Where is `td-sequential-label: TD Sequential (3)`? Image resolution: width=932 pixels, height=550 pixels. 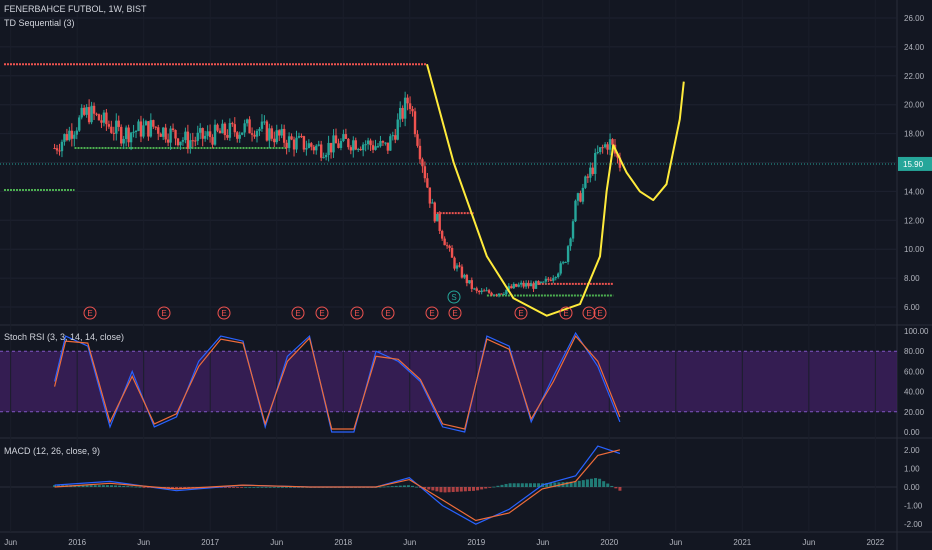
td-sequential-label: TD Sequential (3) is located at coordinates (39, 23).